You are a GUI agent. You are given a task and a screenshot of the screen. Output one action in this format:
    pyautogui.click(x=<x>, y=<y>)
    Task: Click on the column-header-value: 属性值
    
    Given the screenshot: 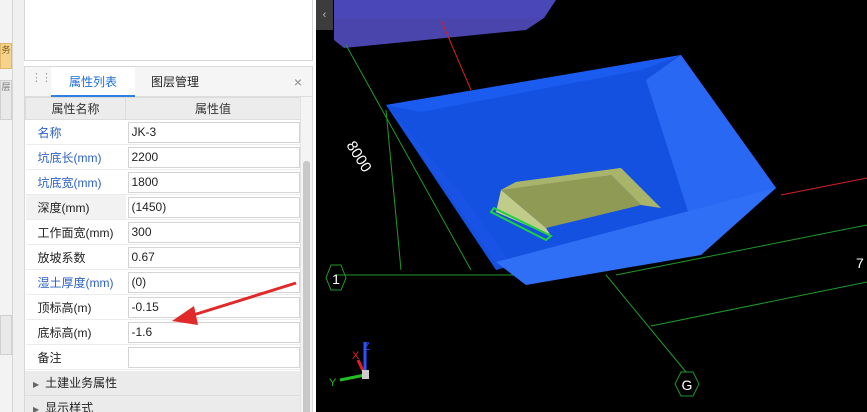 What is the action you would take?
    pyautogui.click(x=213, y=108)
    